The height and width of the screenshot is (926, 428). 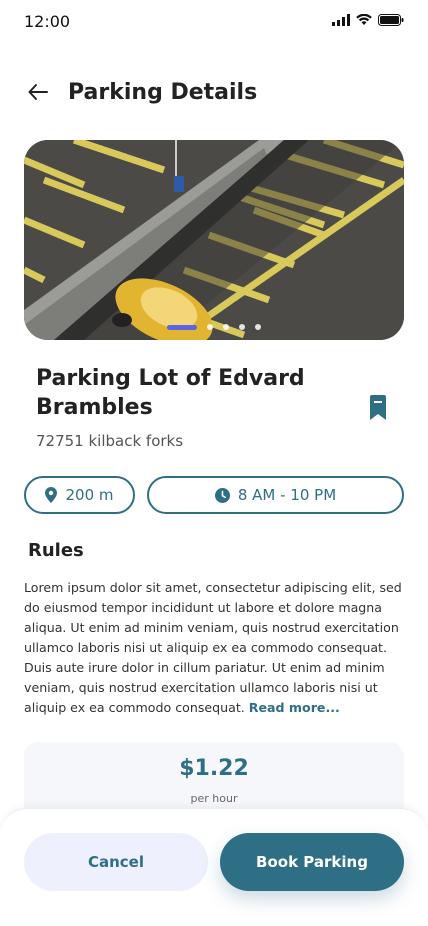 I want to click on bookmark-icon, so click(x=378, y=407).